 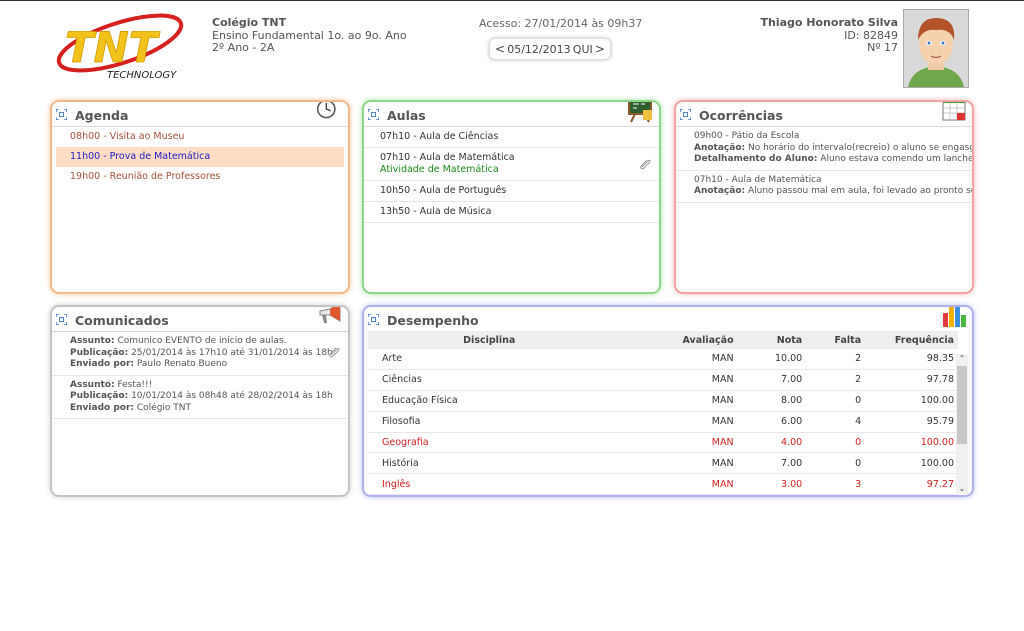 What do you see at coordinates (600, 49) in the screenshot?
I see `next-date-button: >` at bounding box center [600, 49].